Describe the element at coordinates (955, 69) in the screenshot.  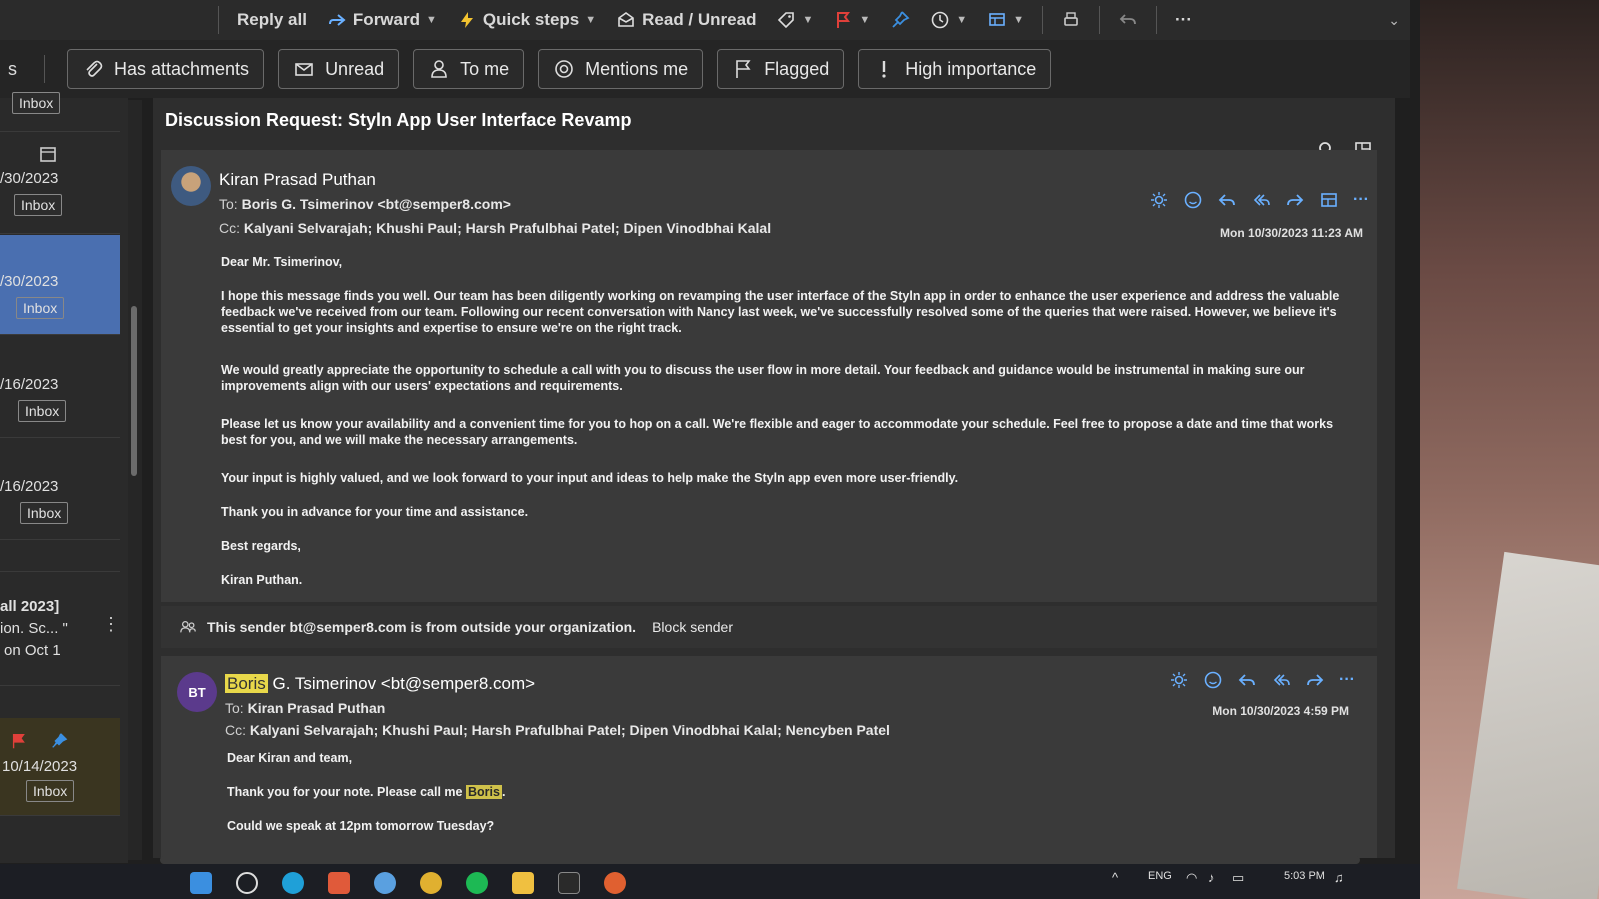
I see `filter-high-importance: High importance` at that location.